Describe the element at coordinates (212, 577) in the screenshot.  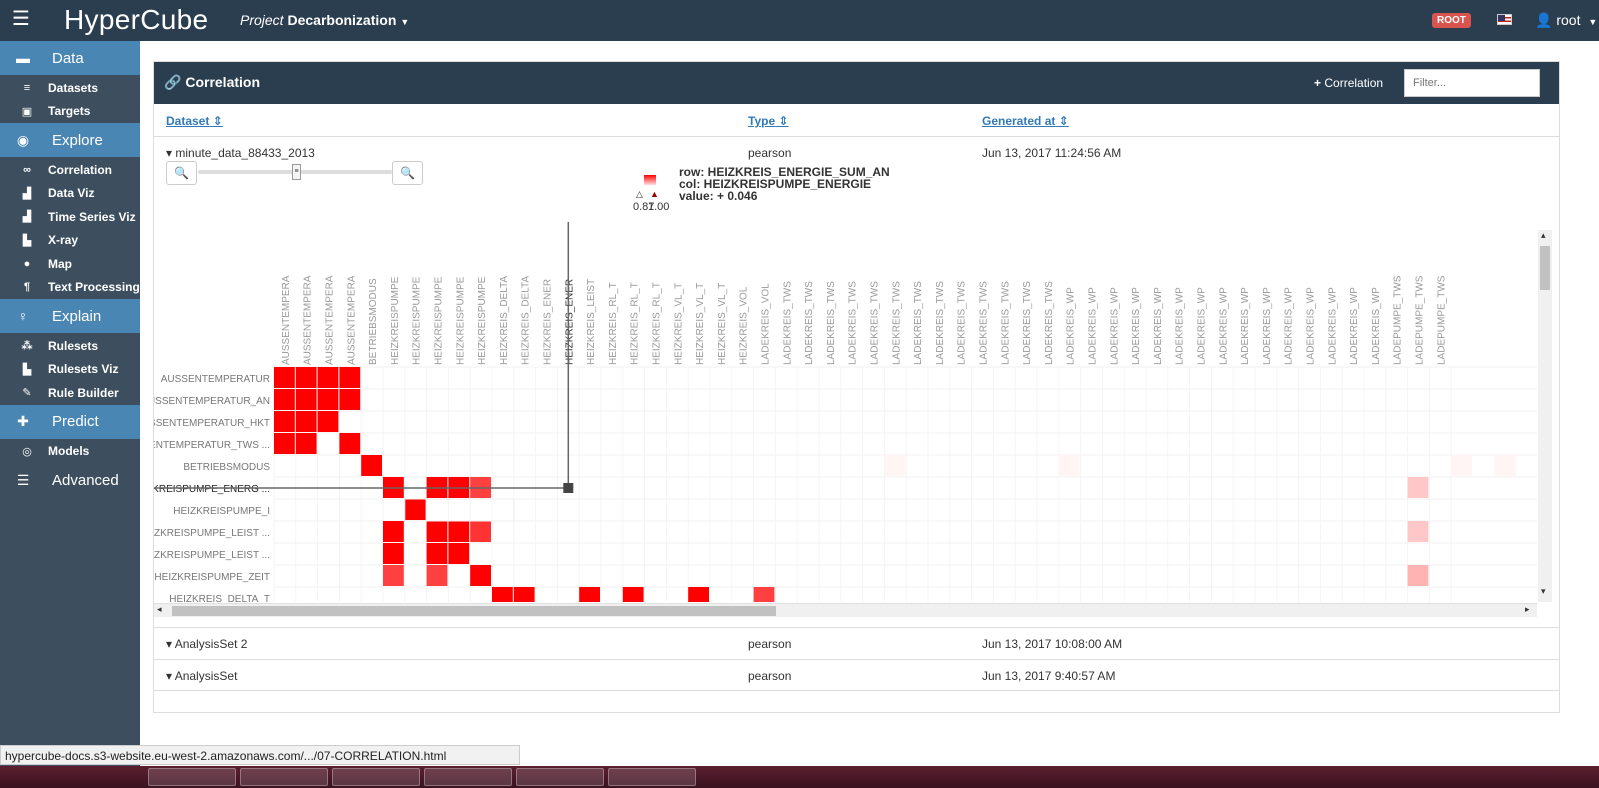
I see `matrix-row-label: HEIZKREISPUMPE_ZEIT` at that location.